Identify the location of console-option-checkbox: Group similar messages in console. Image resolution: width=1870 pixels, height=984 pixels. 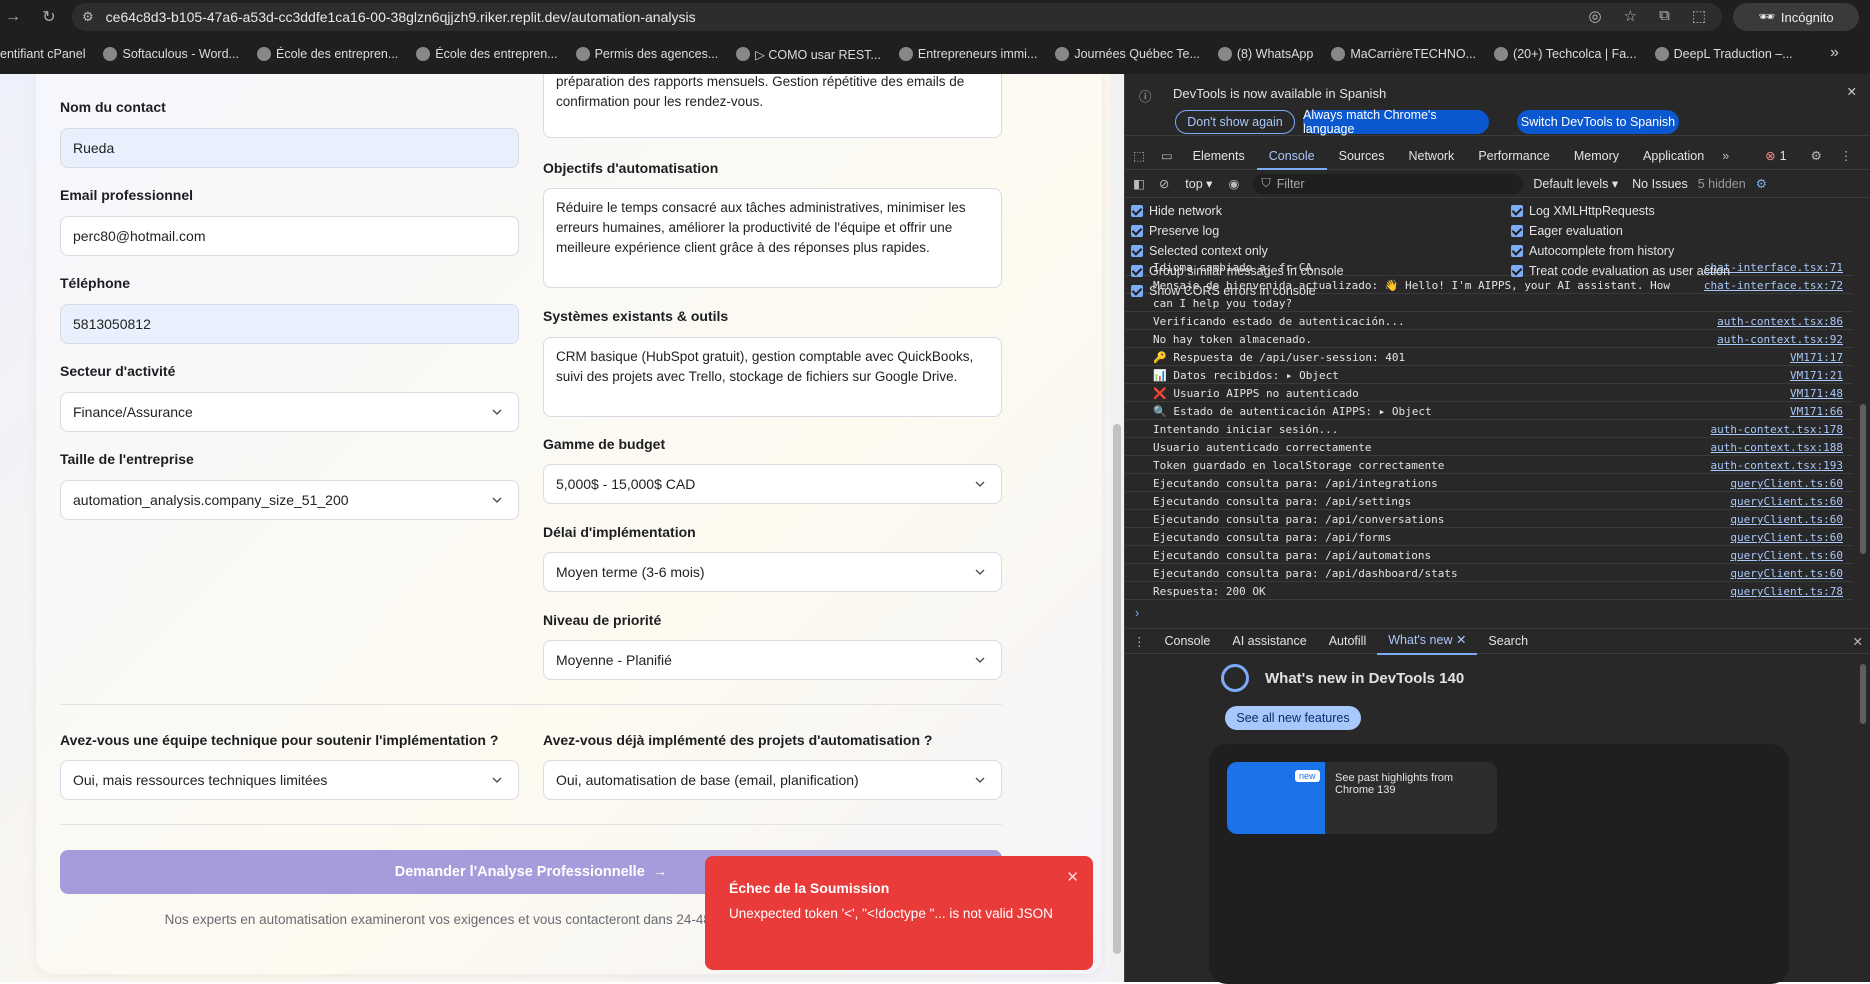
(1237, 271).